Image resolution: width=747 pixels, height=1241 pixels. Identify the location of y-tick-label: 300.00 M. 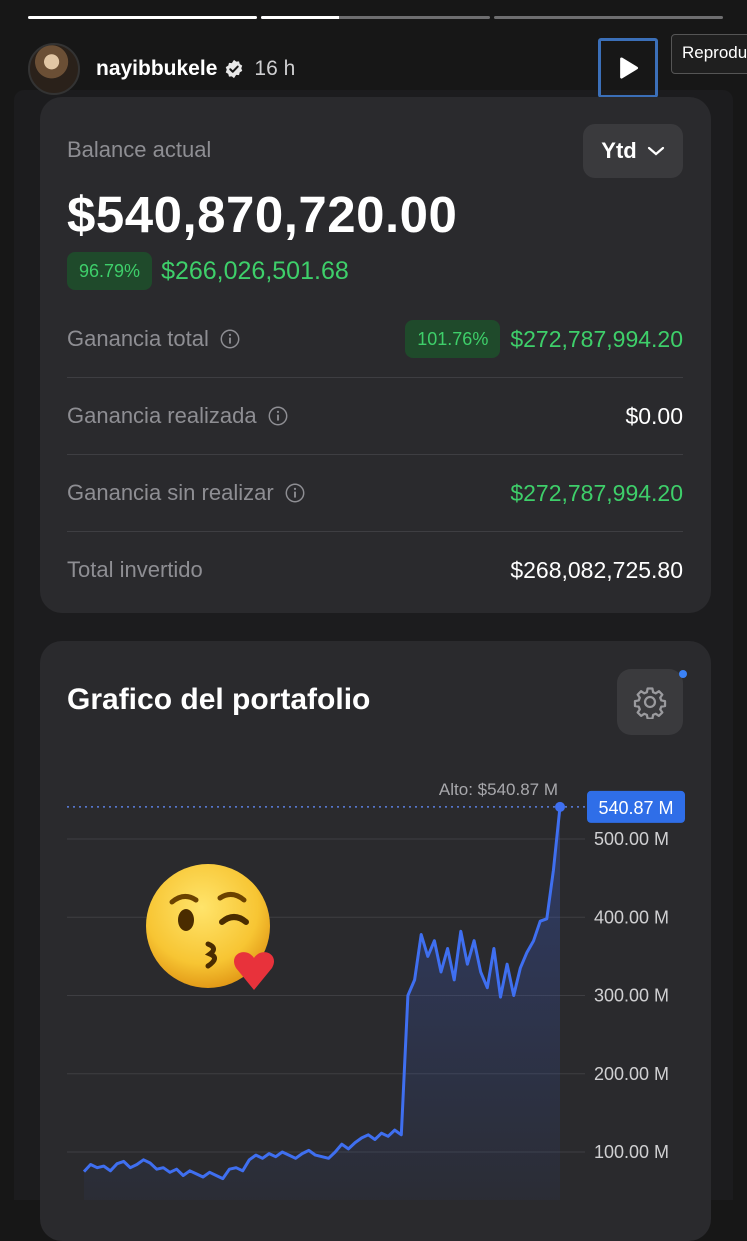
(631, 996).